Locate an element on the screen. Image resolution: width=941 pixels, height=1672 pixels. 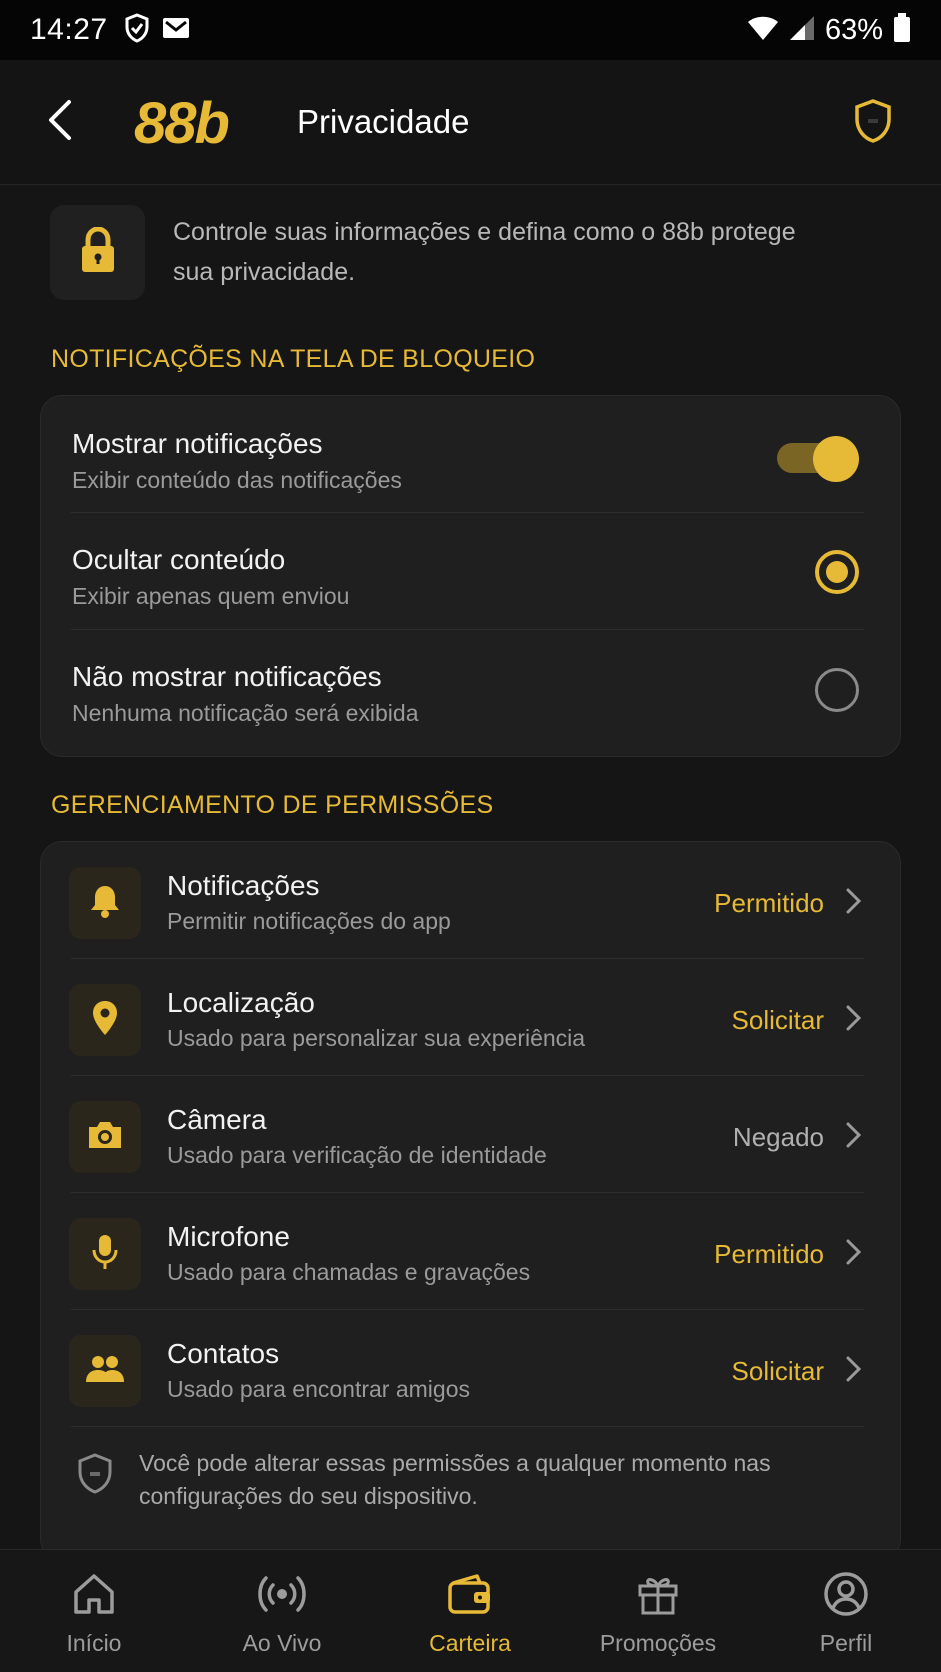
option-title: Não mostrar notificações is located at coordinates (227, 676).